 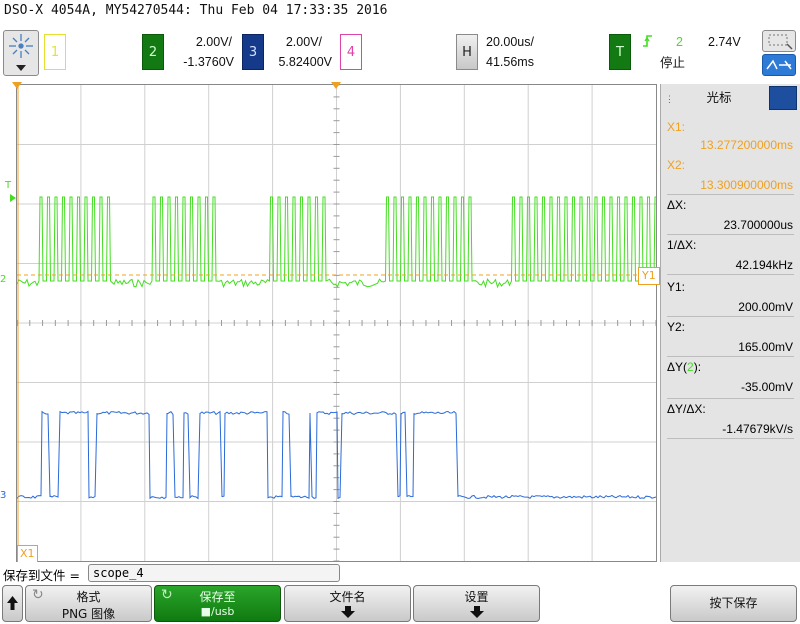 What do you see at coordinates (677, 205) in the screenshot?
I see `cursor-dx-label: ΔX:` at bounding box center [677, 205].